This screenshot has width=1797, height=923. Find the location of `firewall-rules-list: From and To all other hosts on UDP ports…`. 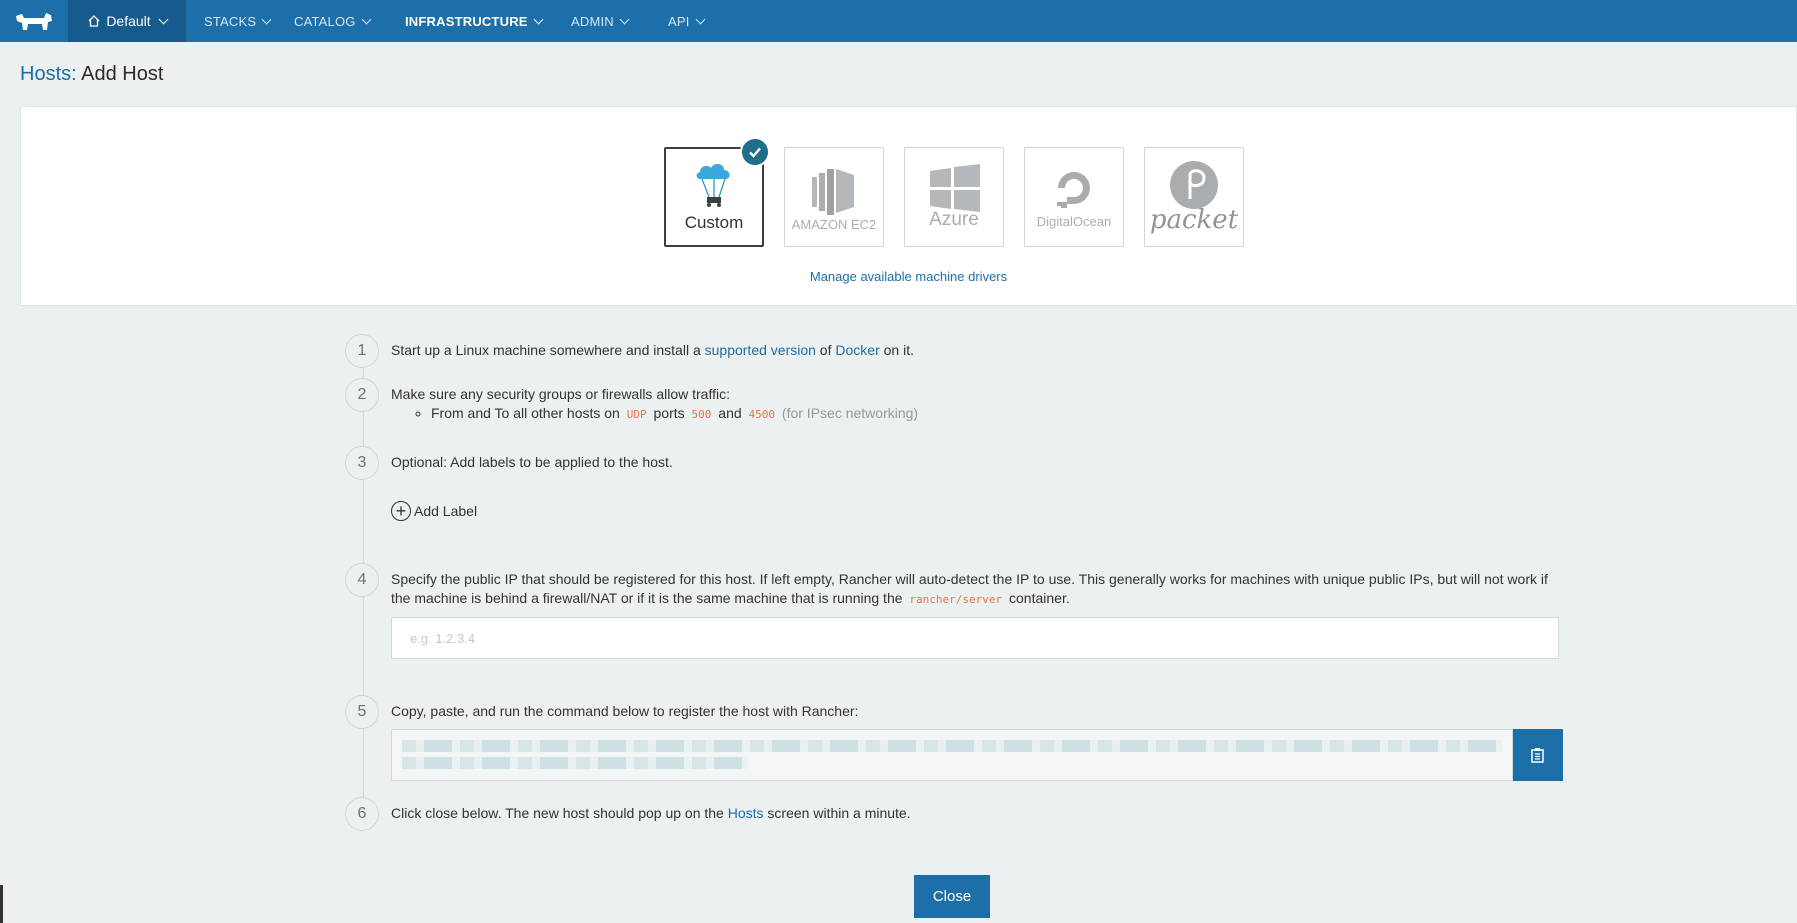

firewall-rules-list: From and To all other hosts on UDP ports… is located at coordinates (674, 414).